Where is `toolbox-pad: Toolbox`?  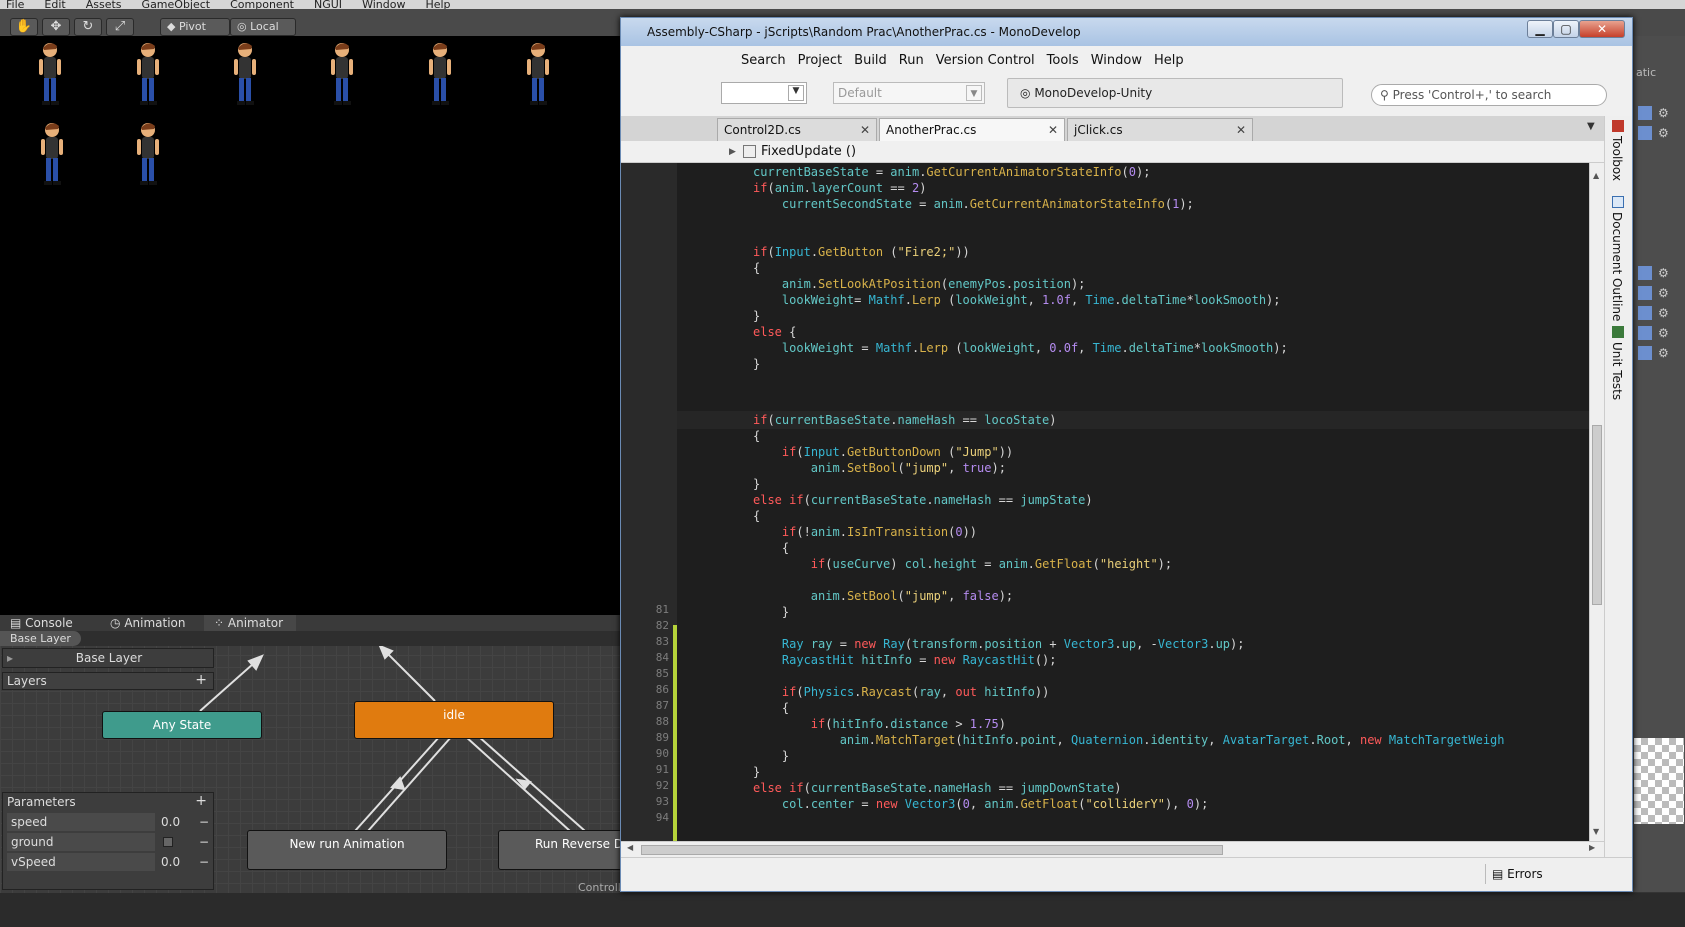
toolbox-pad: Toolbox is located at coordinates (1617, 158).